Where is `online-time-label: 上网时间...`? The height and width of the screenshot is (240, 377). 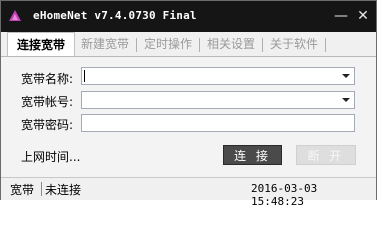
online-time-label: 上网时间... is located at coordinates (51, 157).